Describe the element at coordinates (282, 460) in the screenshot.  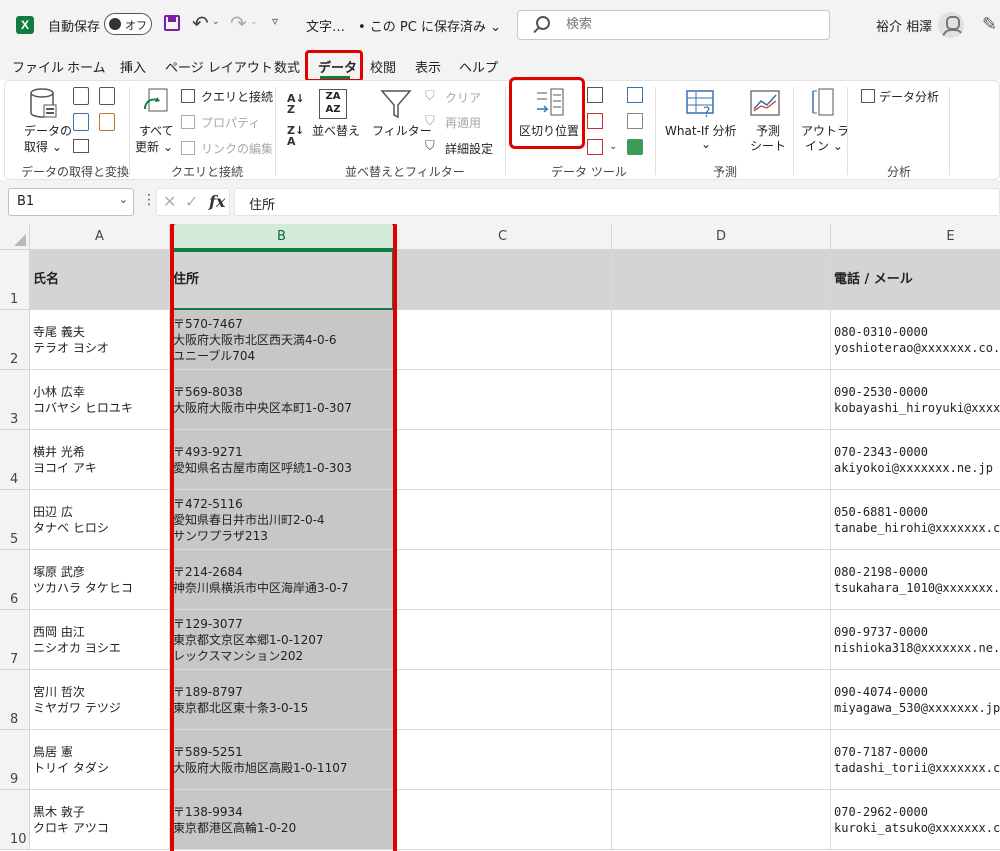
I see `cell-b4: 〒493-9271 愛知県名古屋市南区呼続1-0-303` at that location.